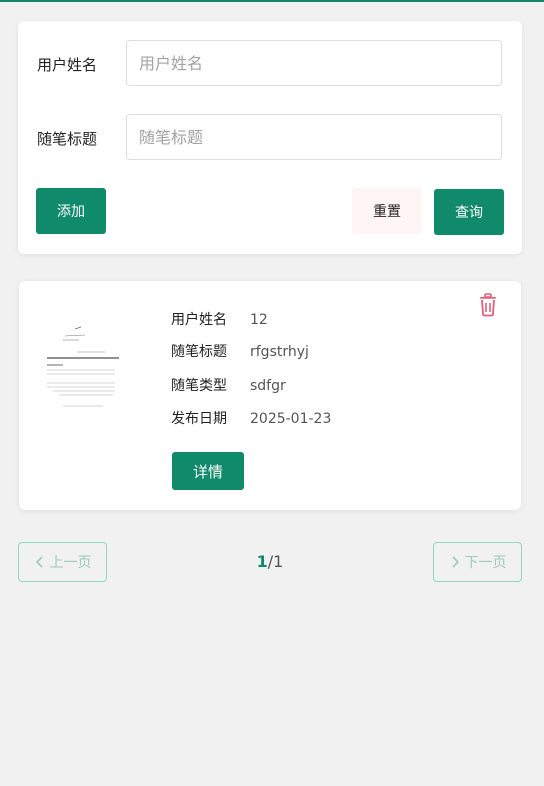 Image resolution: width=544 pixels, height=786 pixels. I want to click on username-row: 用户姓名, so click(270, 64).